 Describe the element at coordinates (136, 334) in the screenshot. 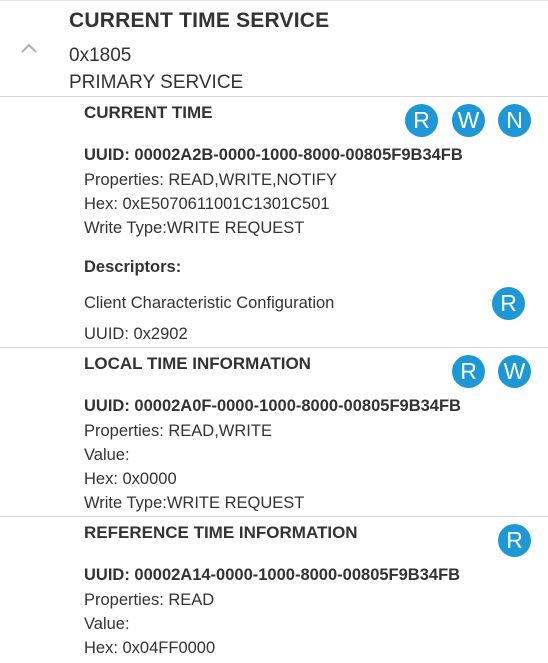

I see `descriptor-uuid: UUID: 0x2902` at that location.